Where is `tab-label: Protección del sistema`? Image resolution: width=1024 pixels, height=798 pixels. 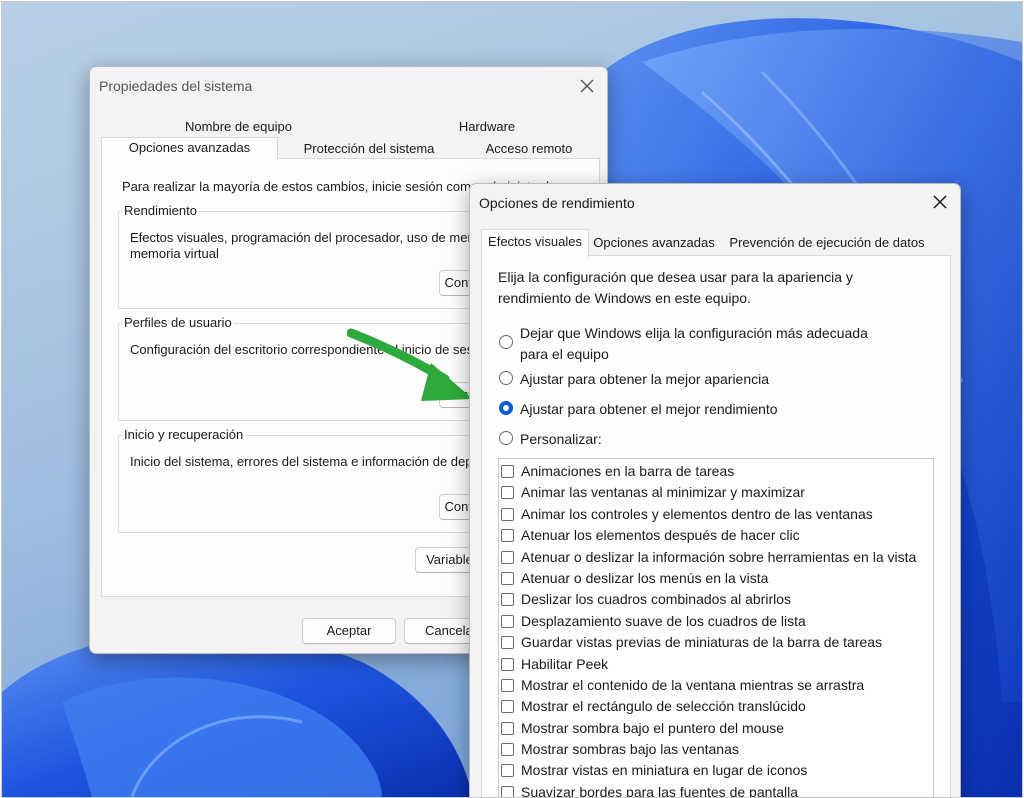 tab-label: Protección del sistema is located at coordinates (369, 148).